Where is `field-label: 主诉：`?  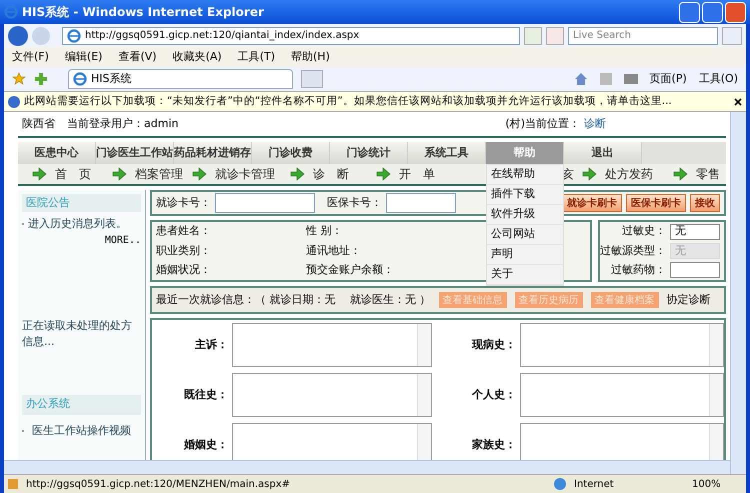 field-label: 主诉： is located at coordinates (211, 344).